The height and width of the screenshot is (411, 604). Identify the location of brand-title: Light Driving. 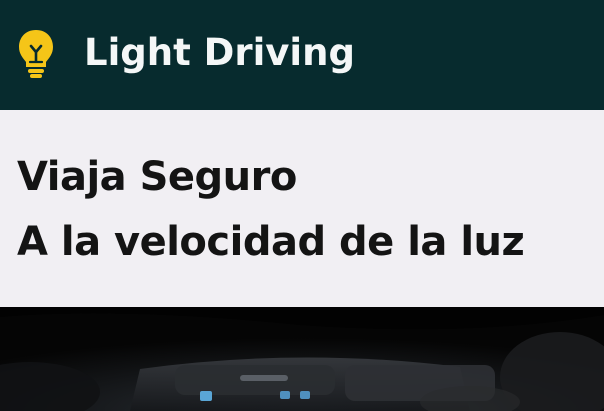
(219, 53).